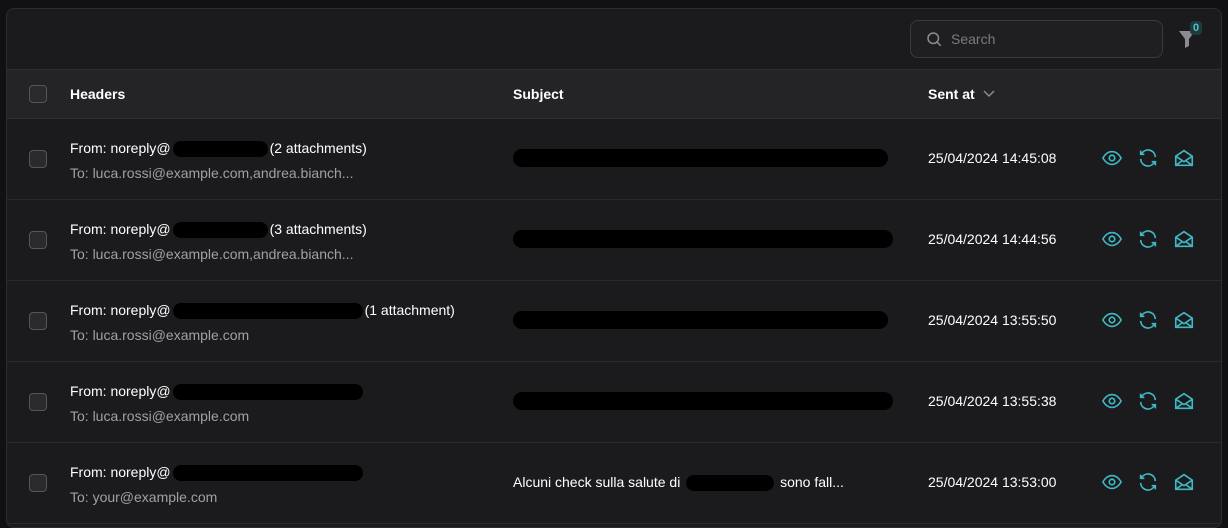 The image size is (1228, 528). I want to click on sent-at: 25/04/2024 14:45:08, so click(992, 158).